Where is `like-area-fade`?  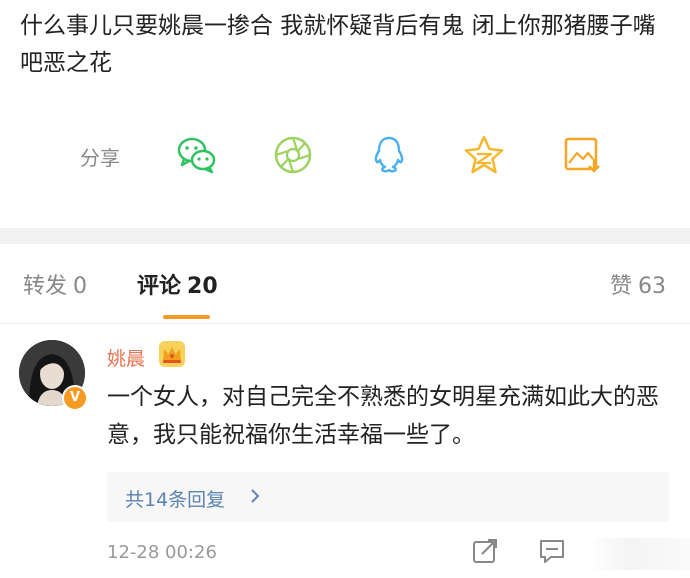 like-area-fade is located at coordinates (639, 554).